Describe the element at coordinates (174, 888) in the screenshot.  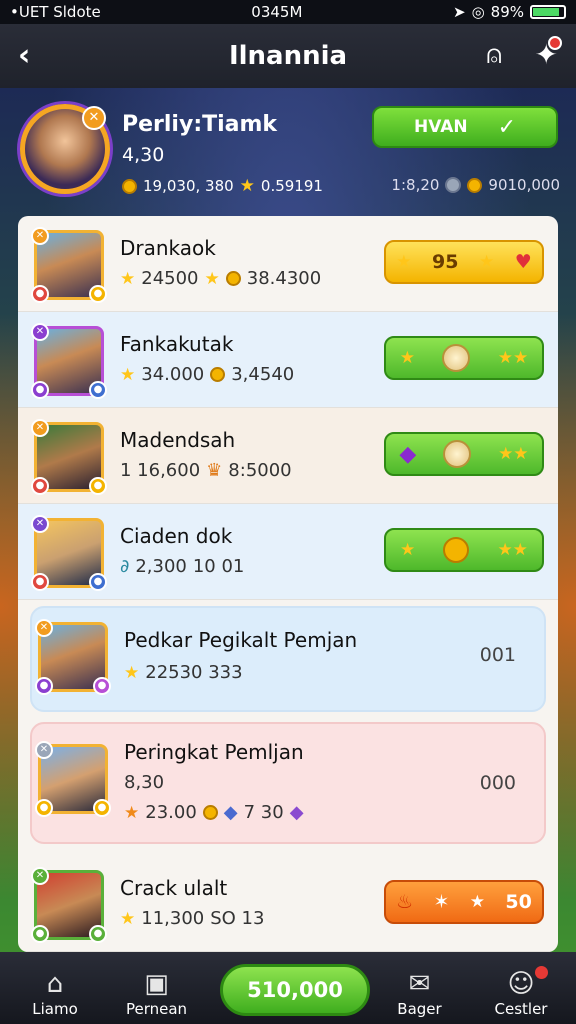
I see `player-name: Crack ulalt` at that location.